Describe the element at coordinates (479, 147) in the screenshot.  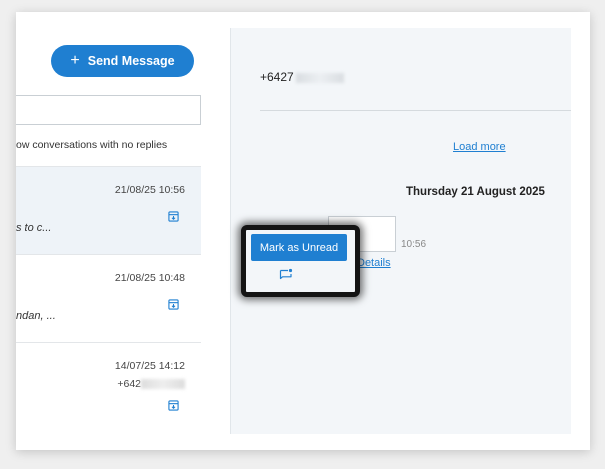
I see `load-more-link: Load more` at that location.